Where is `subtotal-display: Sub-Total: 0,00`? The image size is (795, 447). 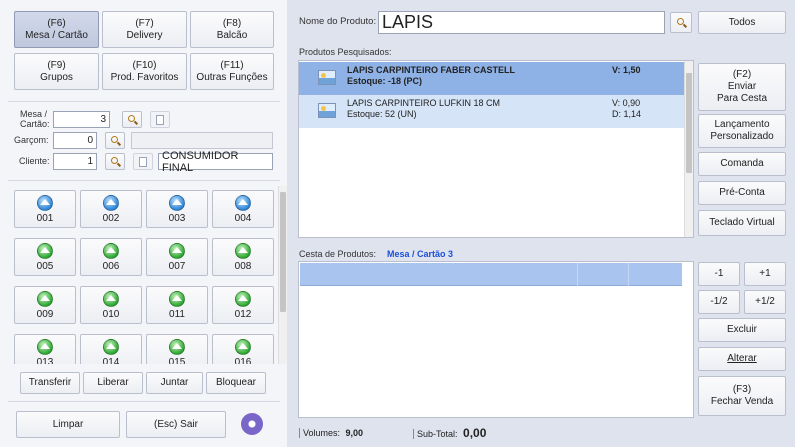
subtotal-display: Sub-Total: 0,00 is located at coordinates (449, 433).